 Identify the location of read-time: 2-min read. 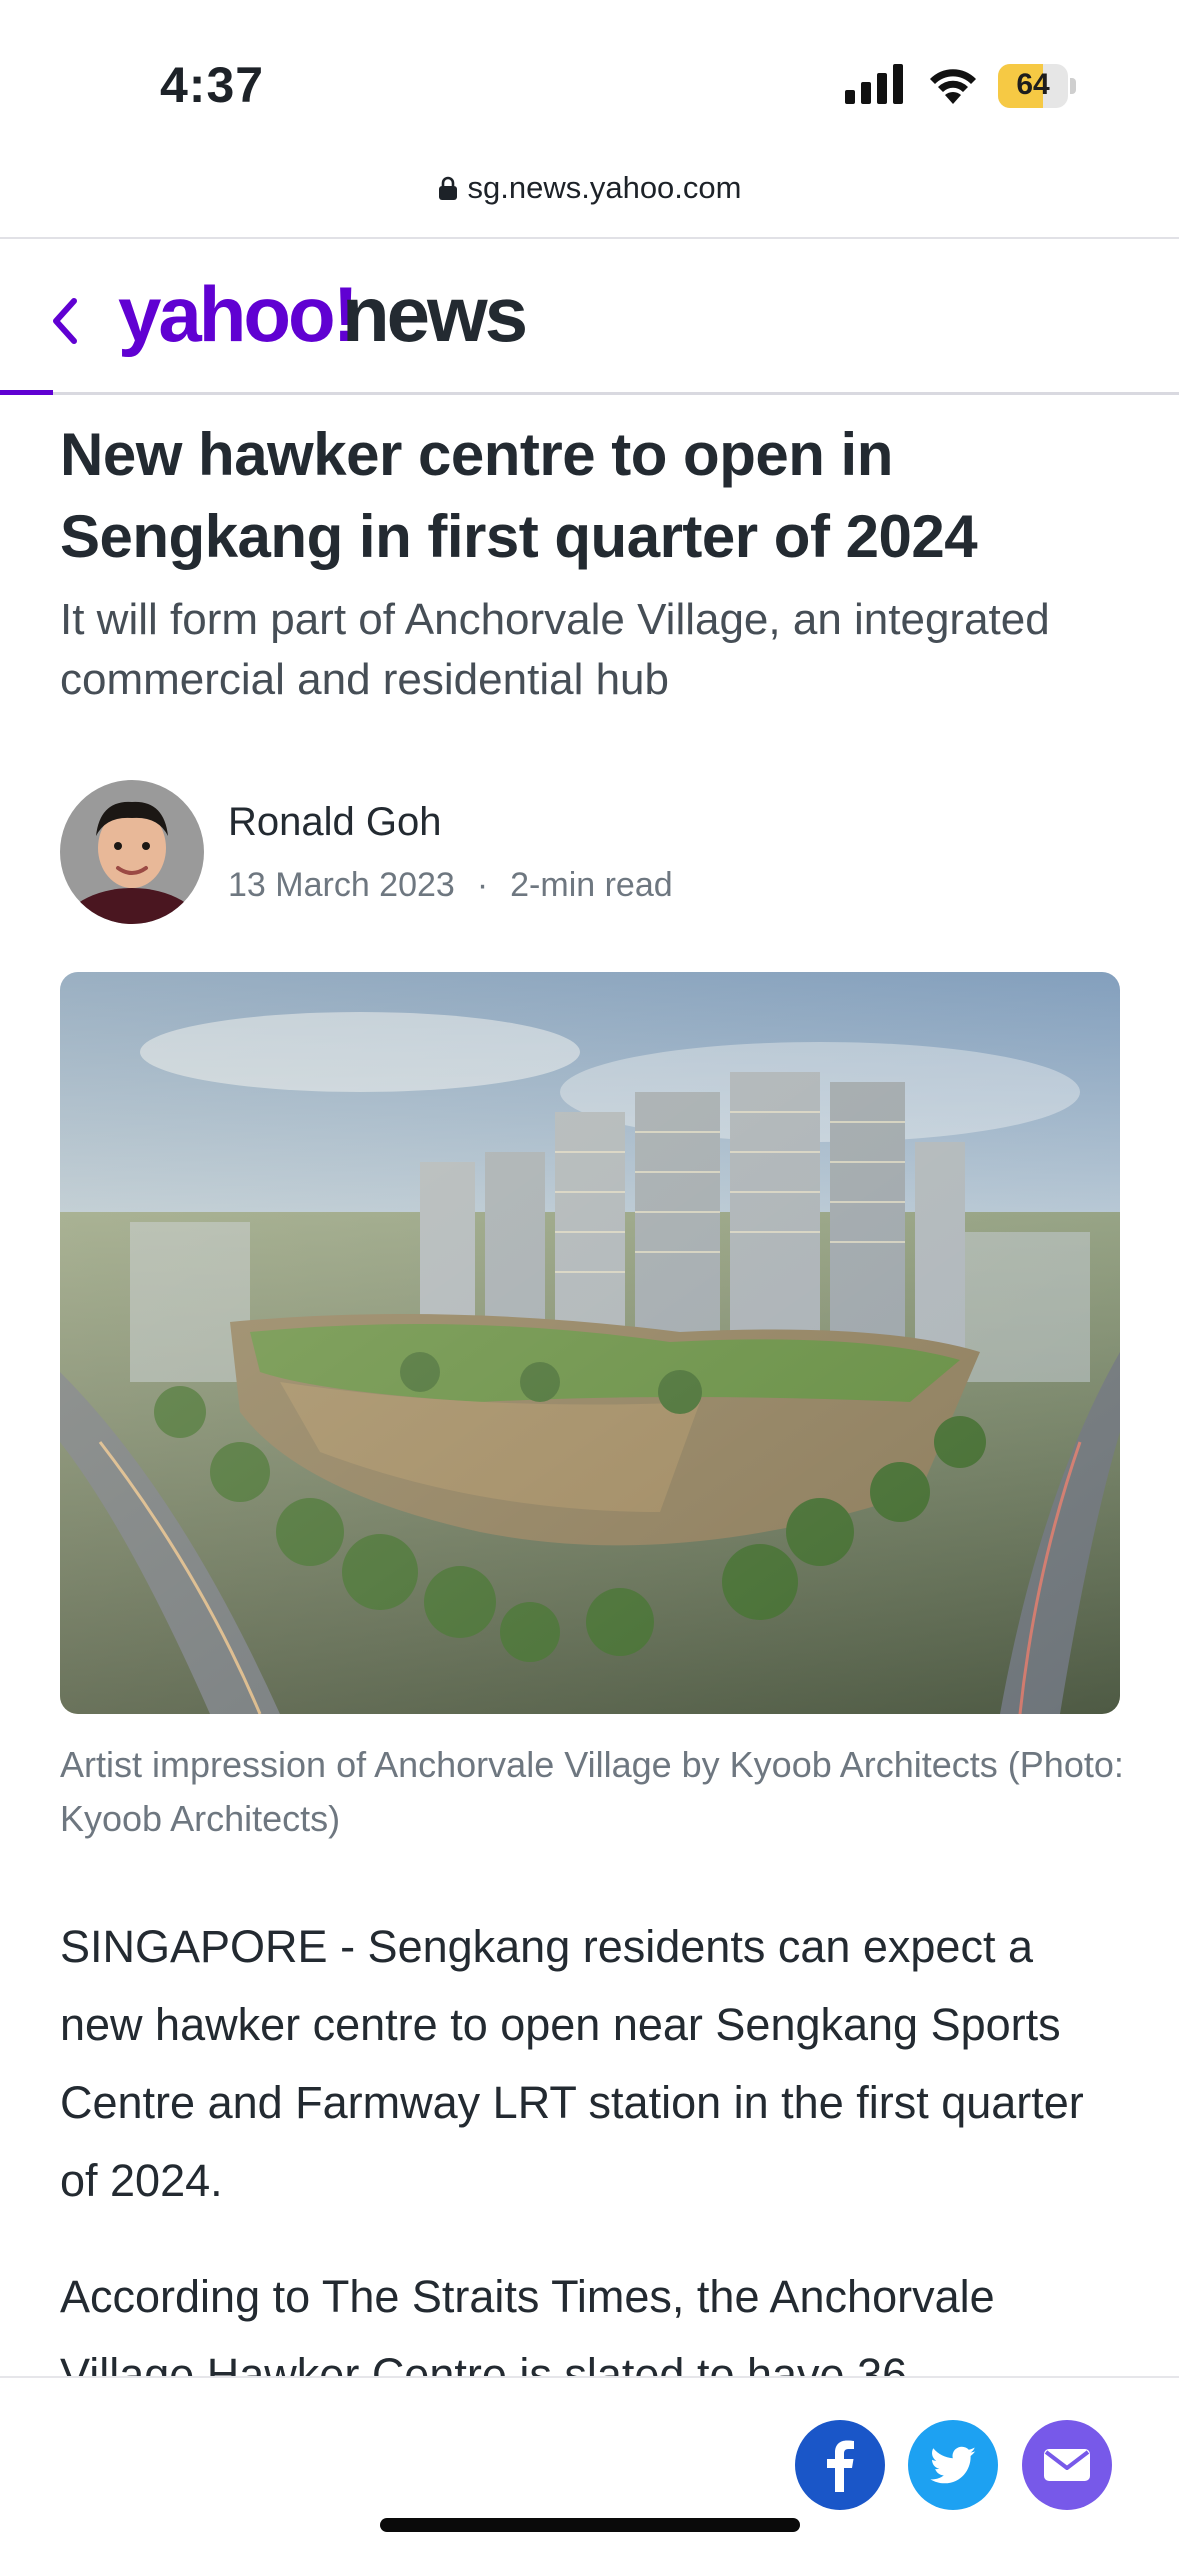
(591, 885).